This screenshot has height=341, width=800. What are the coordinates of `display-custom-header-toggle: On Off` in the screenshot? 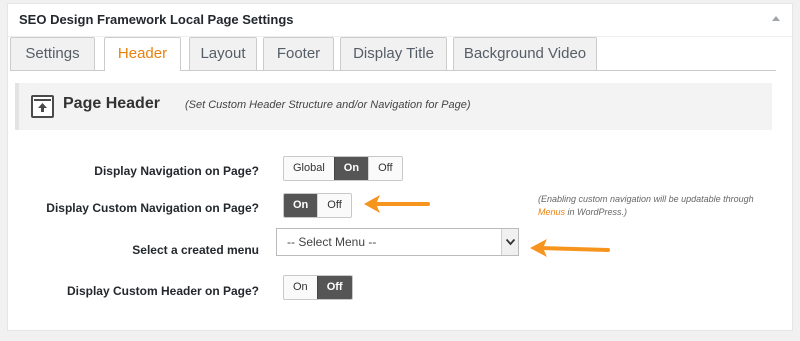 It's located at (318, 287).